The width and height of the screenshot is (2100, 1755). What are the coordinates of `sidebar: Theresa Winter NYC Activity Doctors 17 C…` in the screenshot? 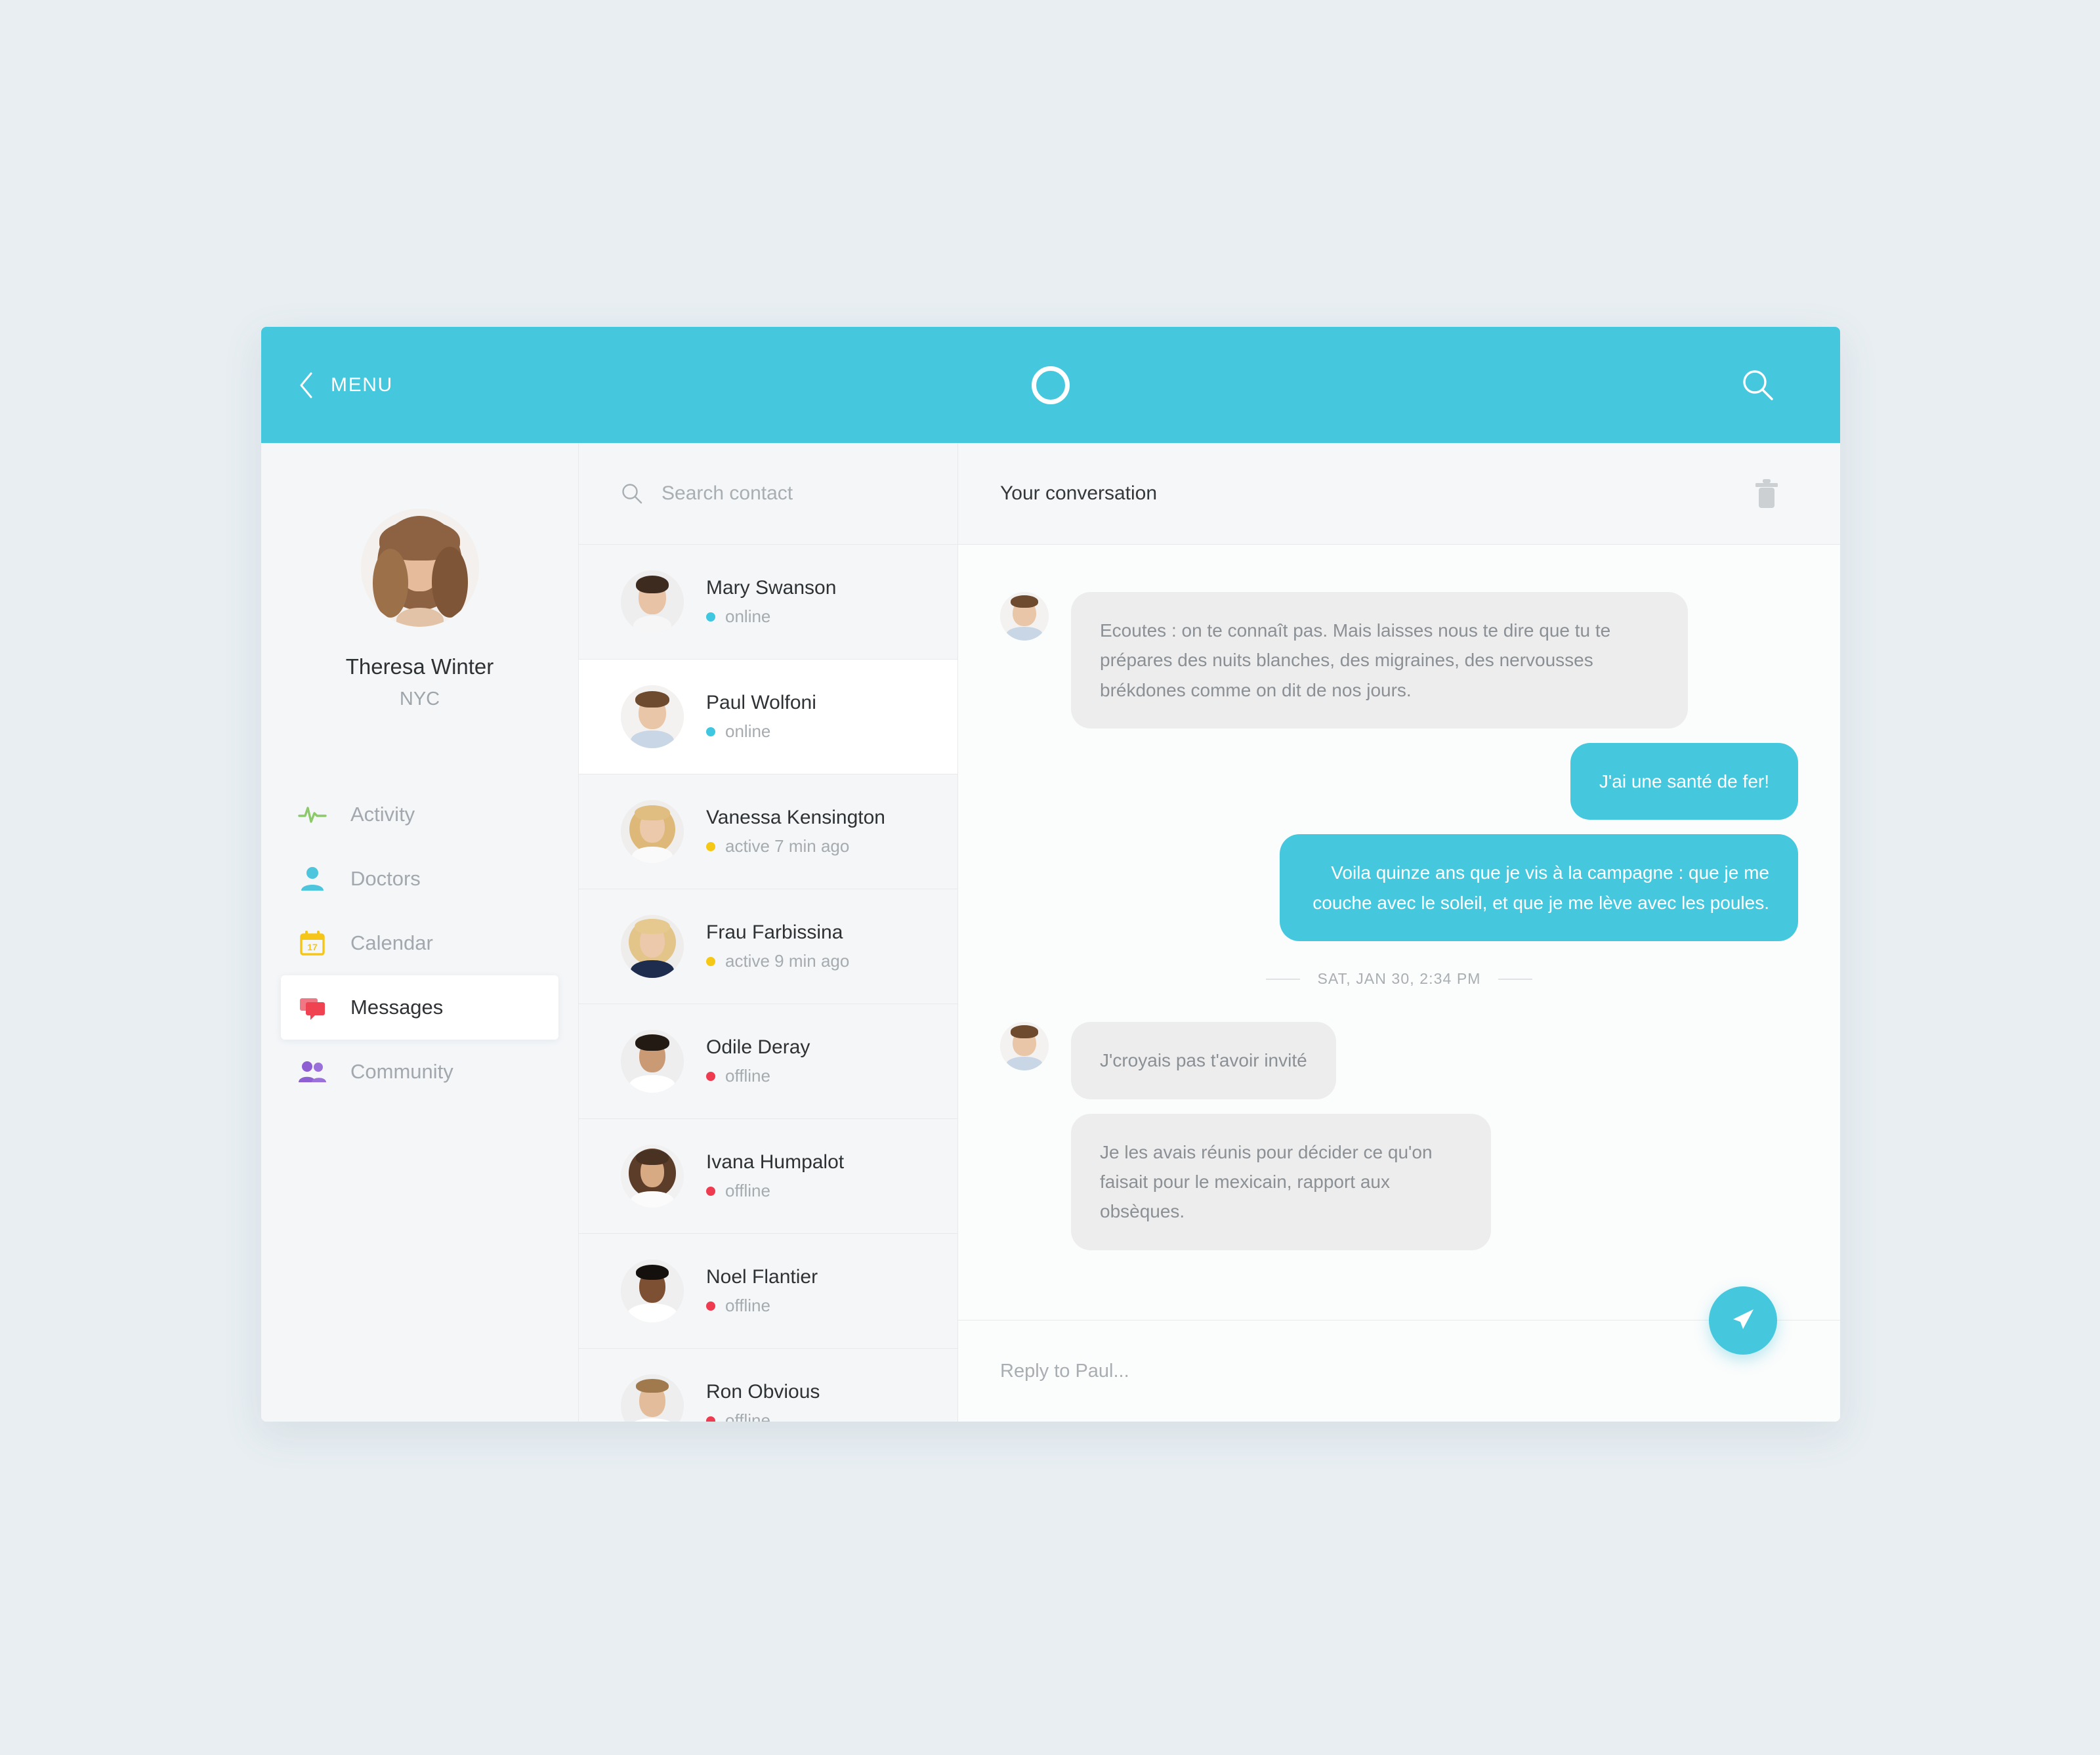 It's located at (420, 932).